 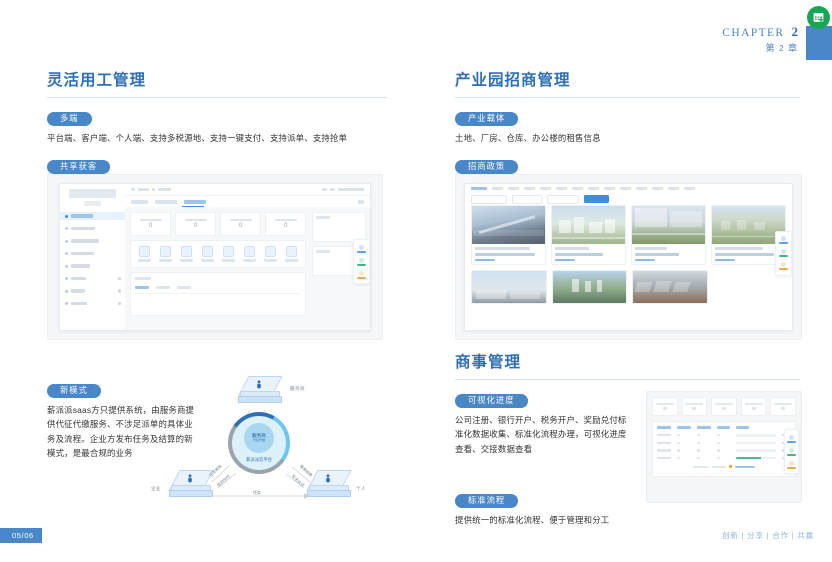 I want to click on pagination-pages, so click(x=745, y=466).